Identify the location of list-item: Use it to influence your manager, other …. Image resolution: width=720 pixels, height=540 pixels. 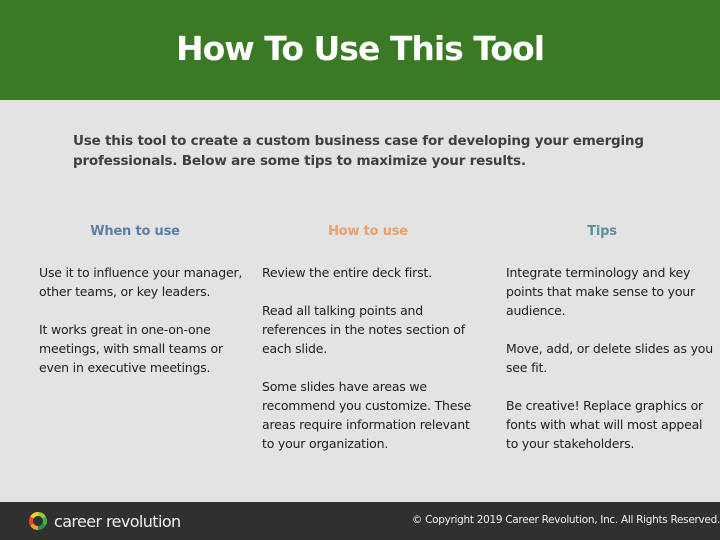
(141, 282).